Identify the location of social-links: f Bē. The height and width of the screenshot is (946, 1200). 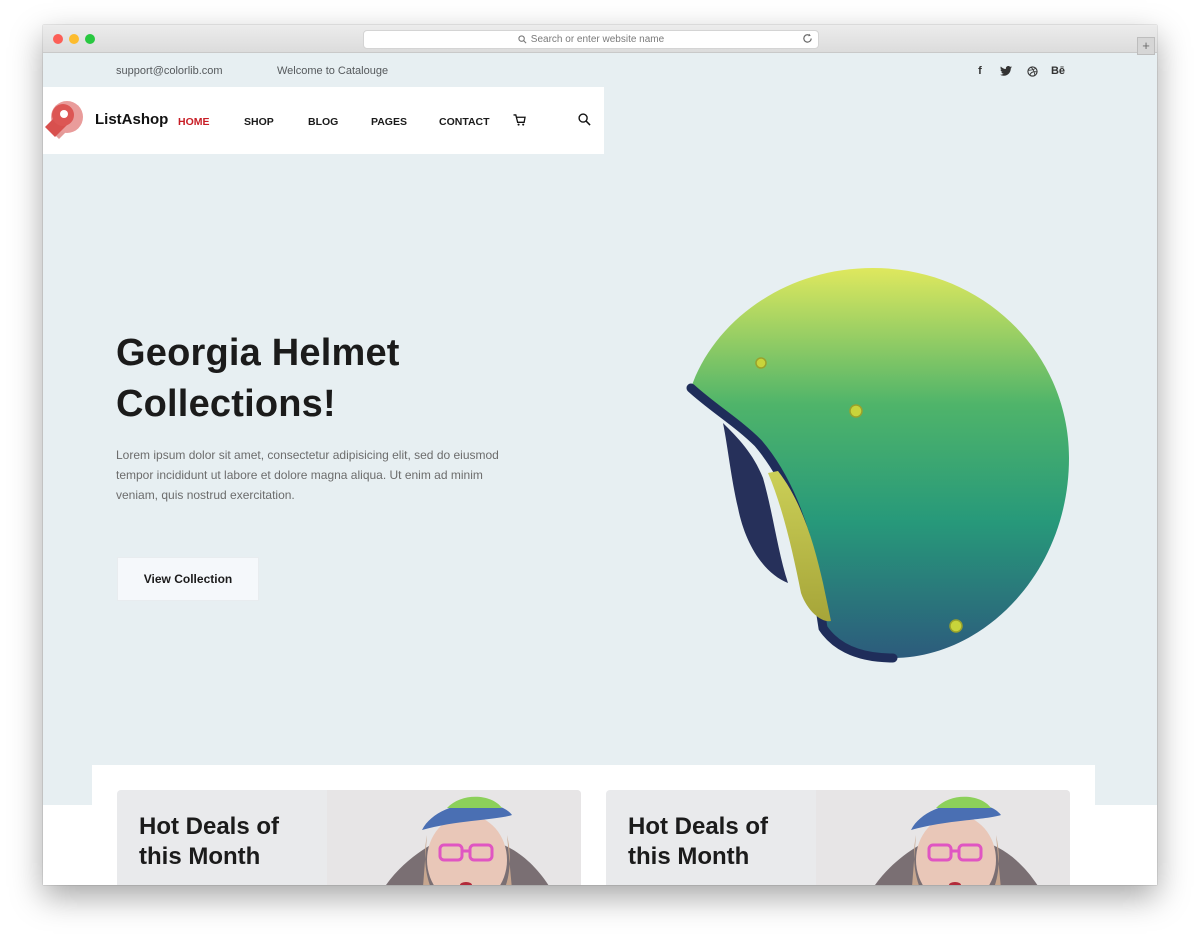
(1019, 71).